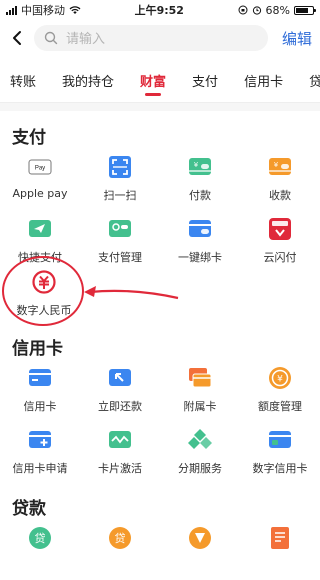 This screenshot has height=580, width=320. I want to click on loan-document-icon, so click(280, 538).